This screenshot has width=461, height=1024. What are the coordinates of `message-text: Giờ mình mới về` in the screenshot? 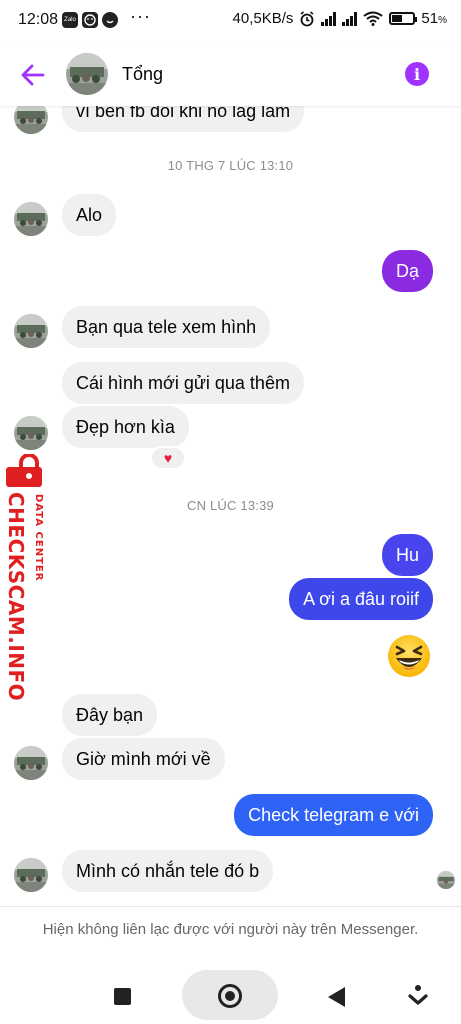 It's located at (143, 759).